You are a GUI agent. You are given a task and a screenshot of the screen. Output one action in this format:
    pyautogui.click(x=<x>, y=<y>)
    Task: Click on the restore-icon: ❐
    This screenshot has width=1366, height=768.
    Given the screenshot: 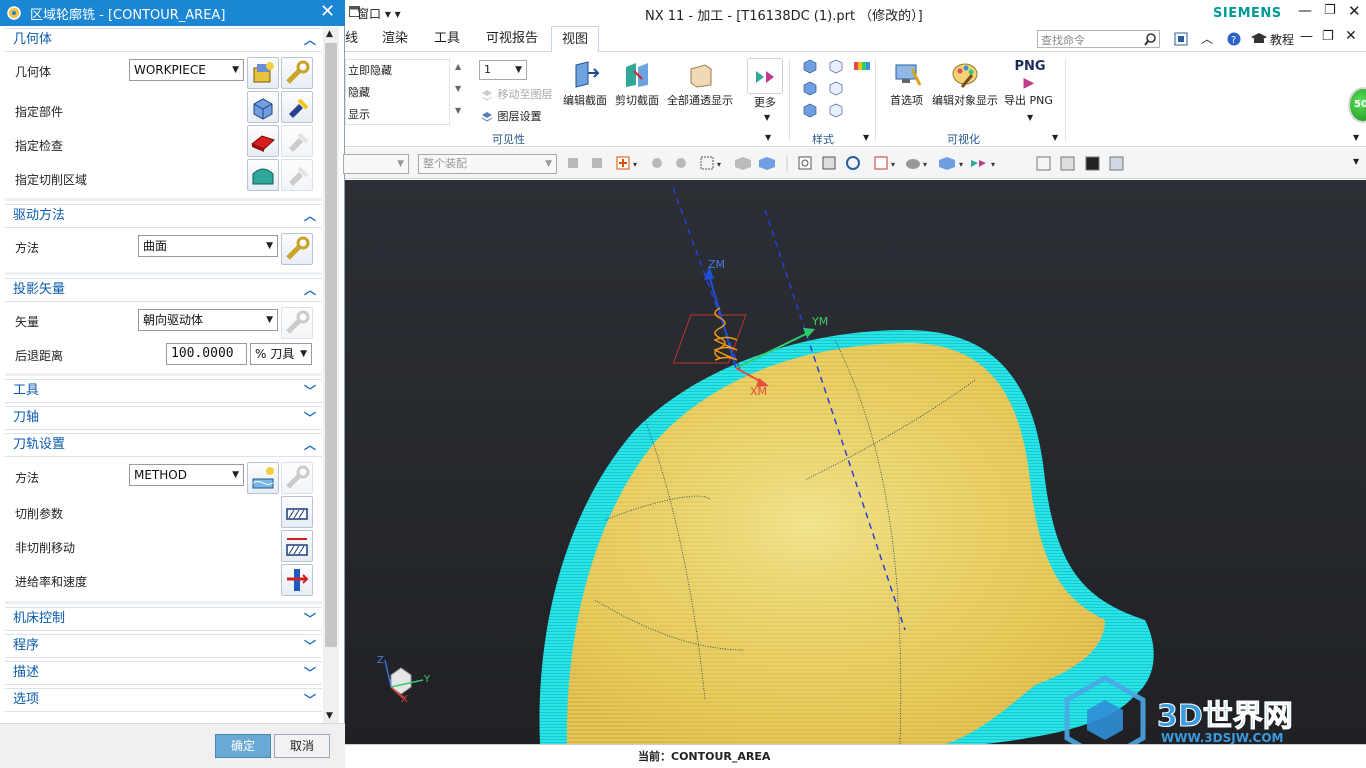 What is the action you would take?
    pyautogui.click(x=1330, y=10)
    